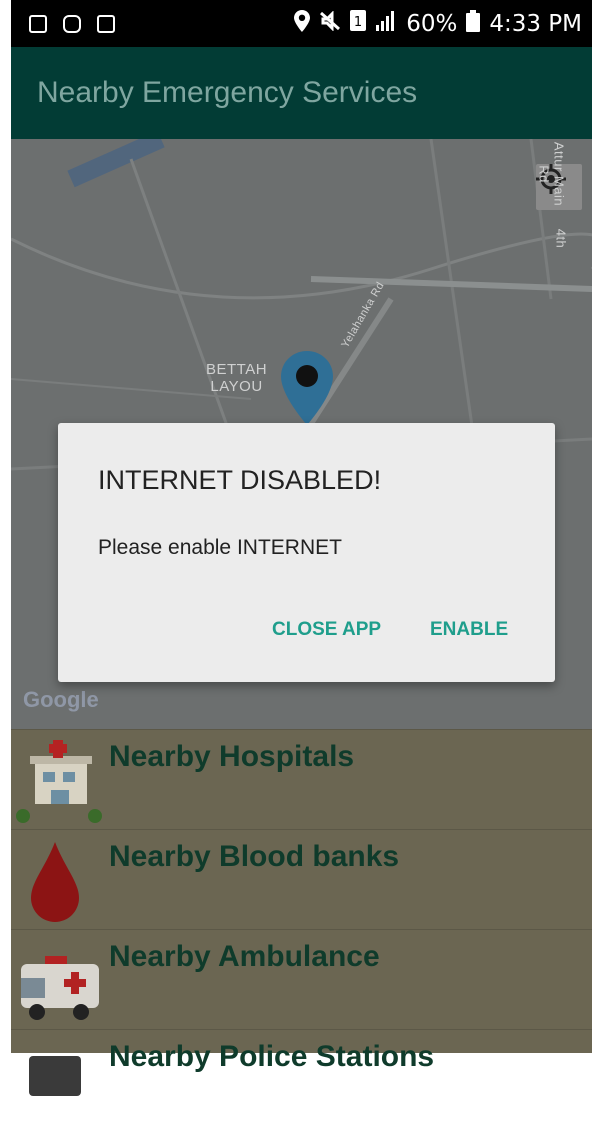  What do you see at coordinates (59, 1081) in the screenshot?
I see `police-icon` at bounding box center [59, 1081].